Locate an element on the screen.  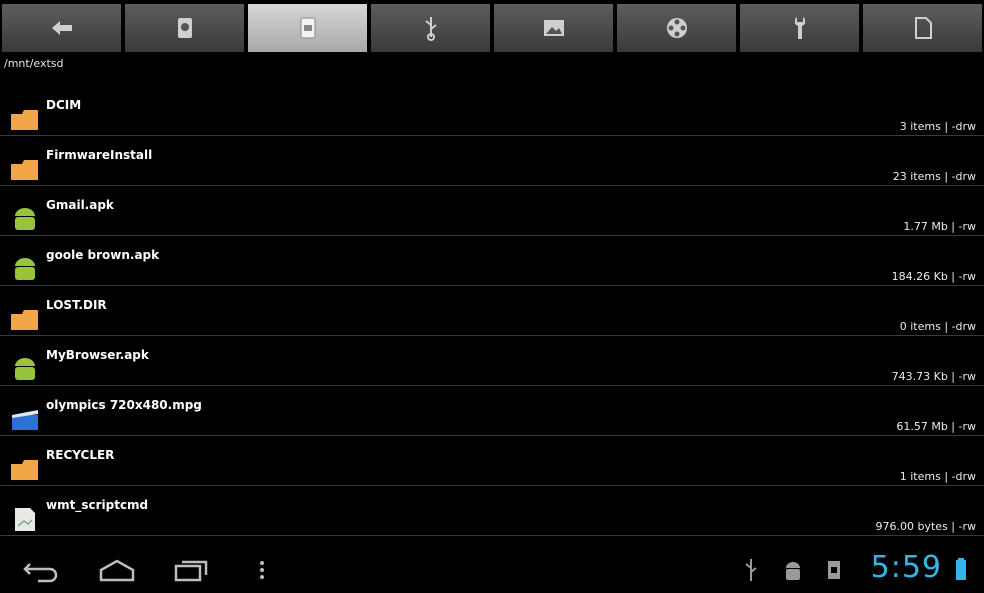
tab-usb is located at coordinates (430, 28).